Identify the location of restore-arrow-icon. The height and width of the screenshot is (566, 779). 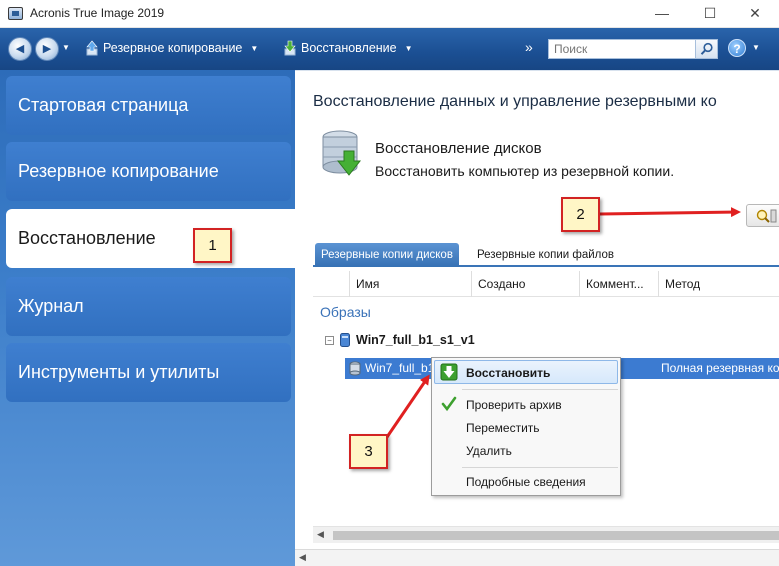
(449, 372).